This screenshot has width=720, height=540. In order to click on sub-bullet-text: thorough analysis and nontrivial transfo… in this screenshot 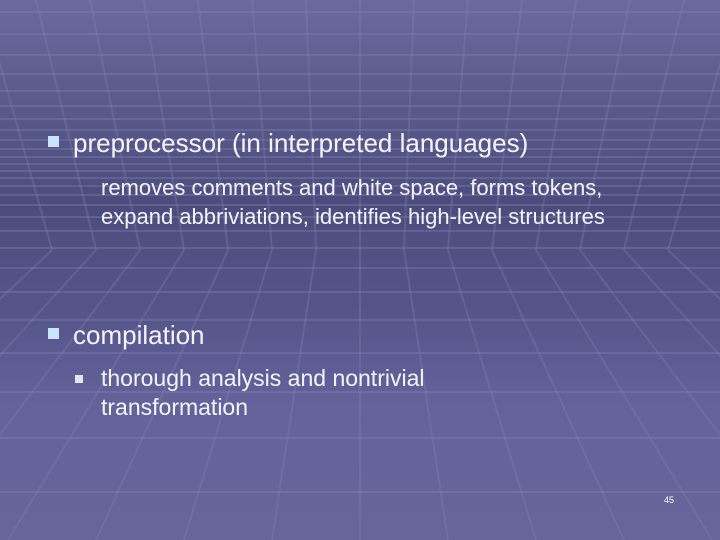, I will do `click(263, 392)`.